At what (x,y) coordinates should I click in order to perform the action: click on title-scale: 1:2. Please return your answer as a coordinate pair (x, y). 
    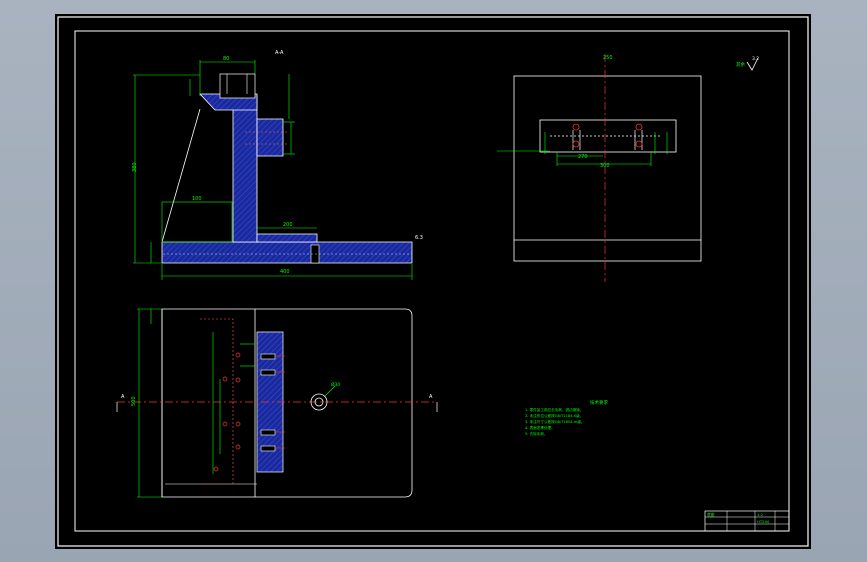
    Looking at the image, I should click on (760, 514).